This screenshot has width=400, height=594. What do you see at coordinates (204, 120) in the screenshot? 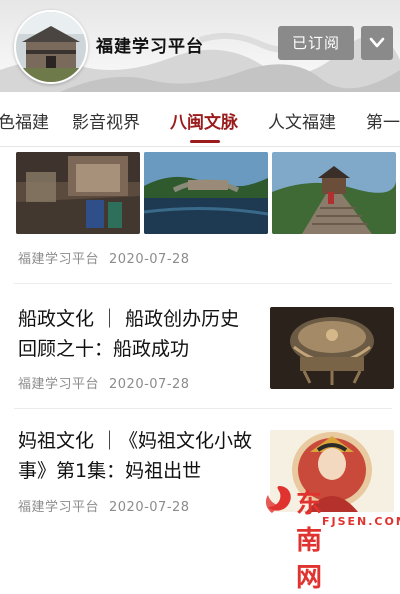
I see `tab-bamin-culture: 八闽文脉` at bounding box center [204, 120].